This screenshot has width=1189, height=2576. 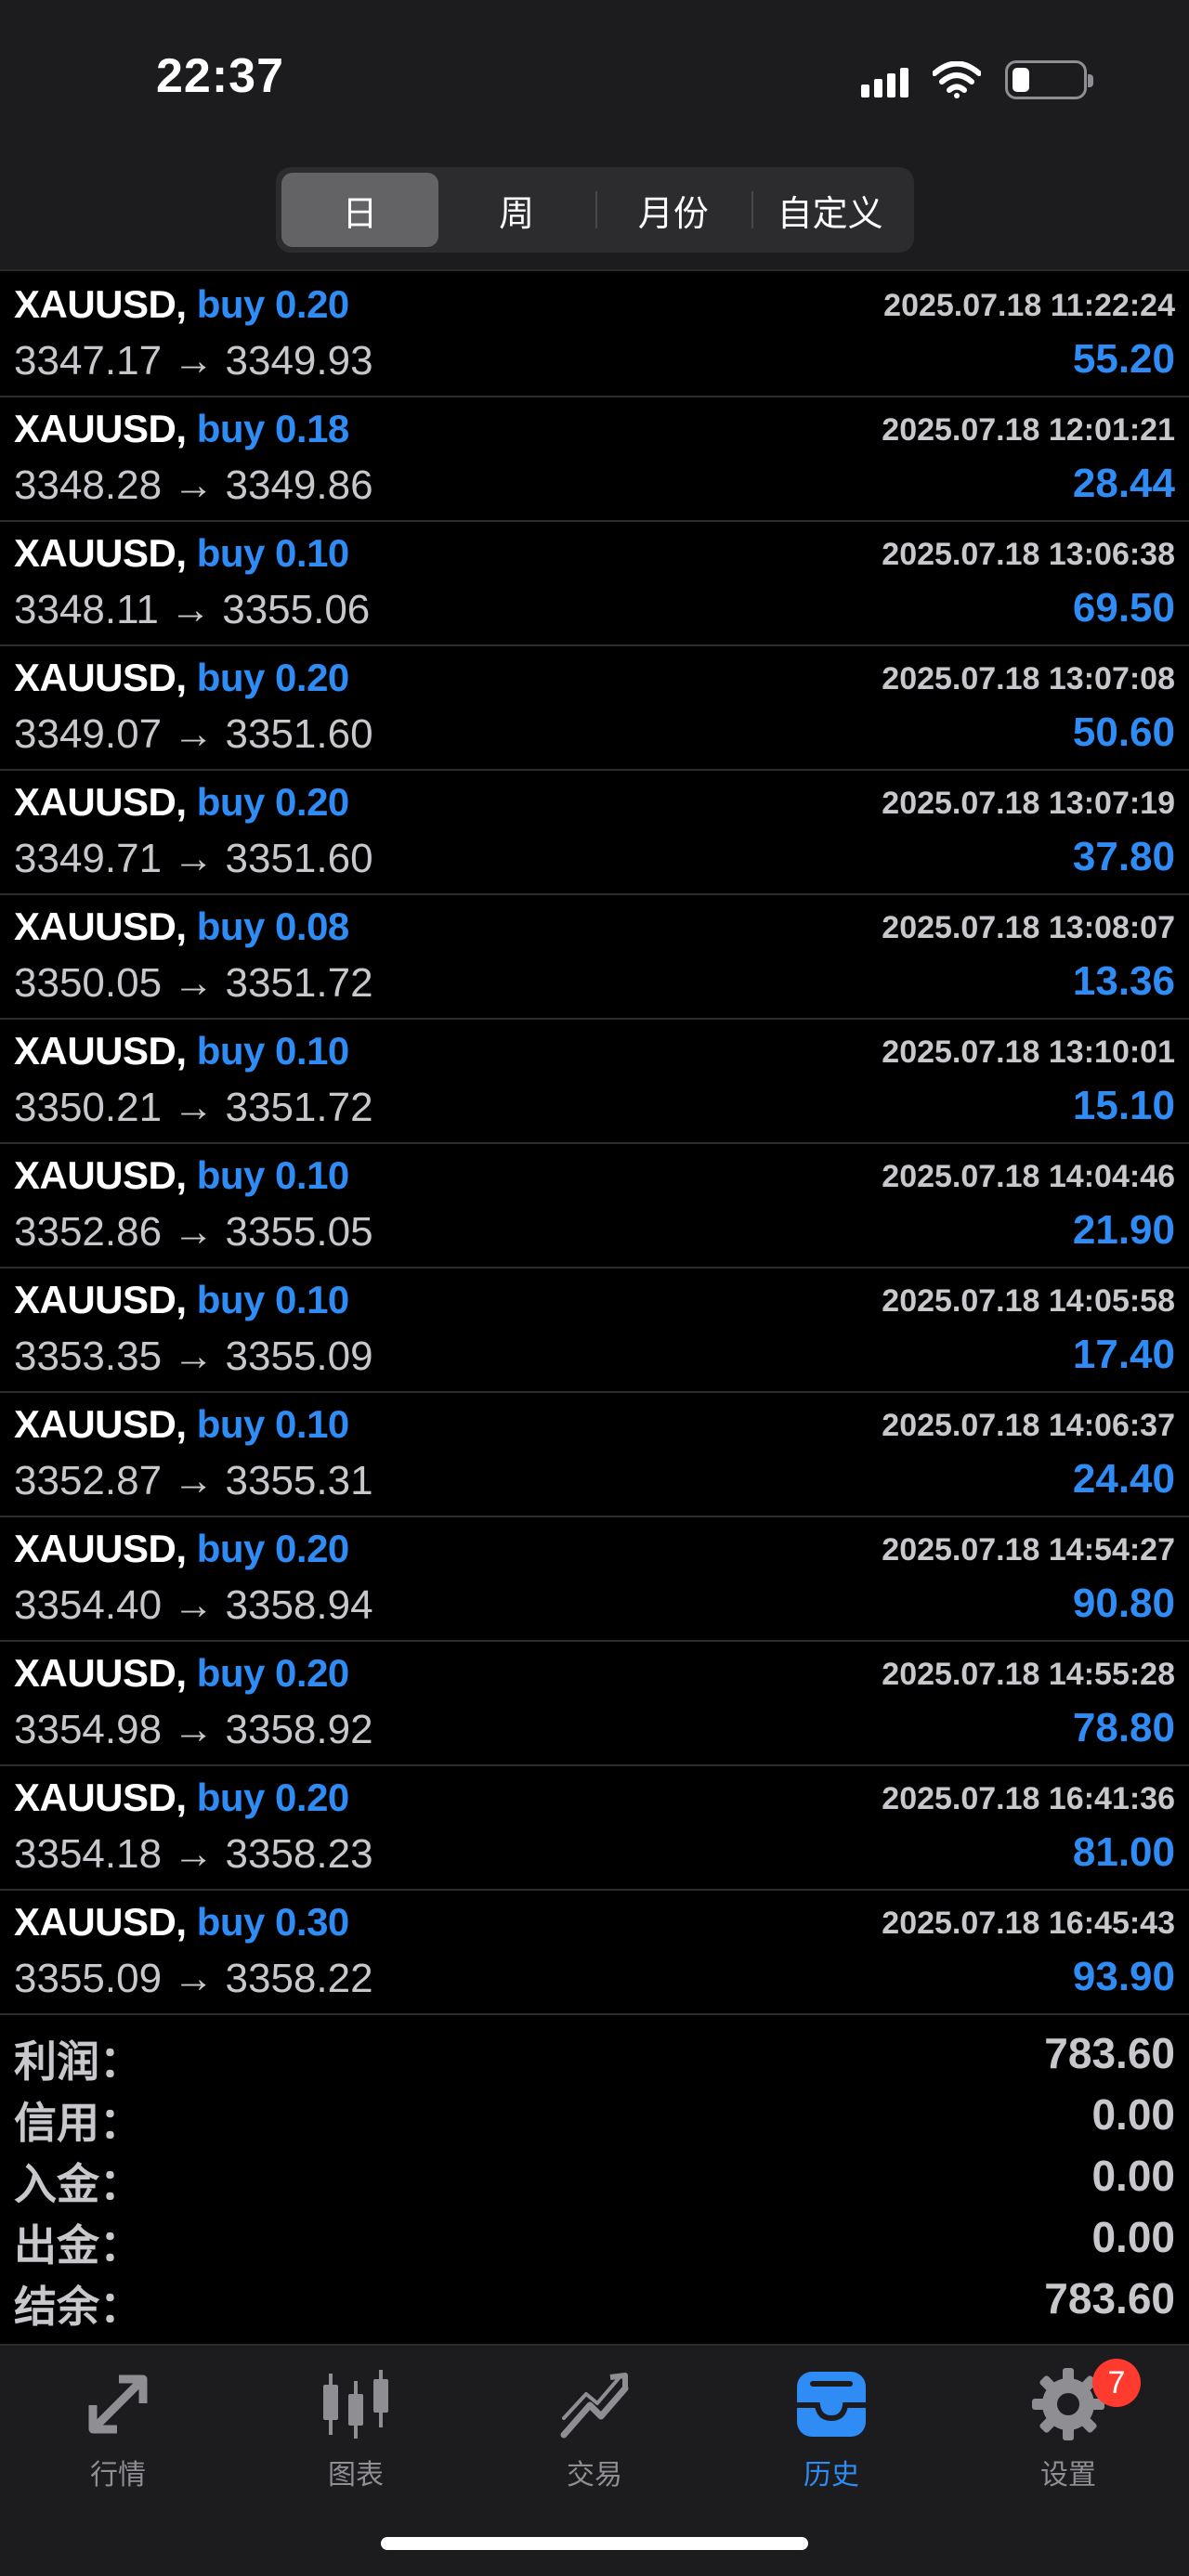 What do you see at coordinates (356, 2475) in the screenshot?
I see `tab-label: 图表` at bounding box center [356, 2475].